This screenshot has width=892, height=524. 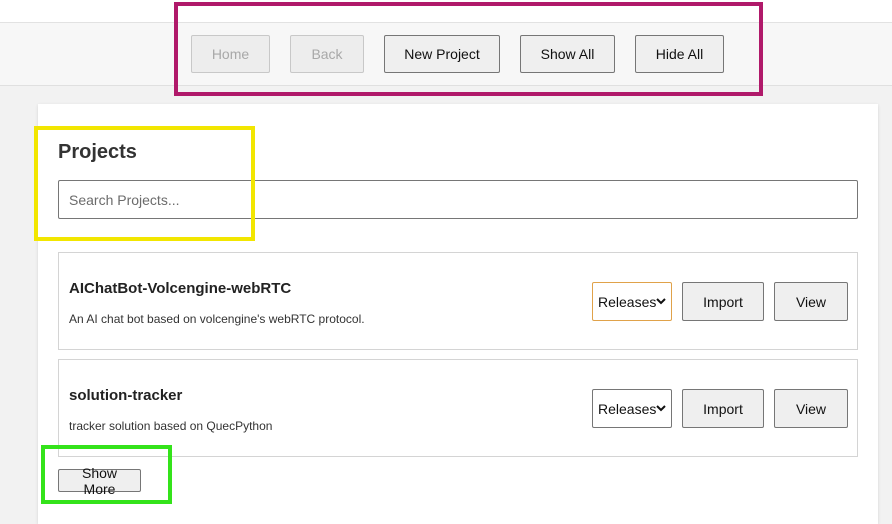 What do you see at coordinates (126, 395) in the screenshot?
I see `project-name: solution-tracker` at bounding box center [126, 395].